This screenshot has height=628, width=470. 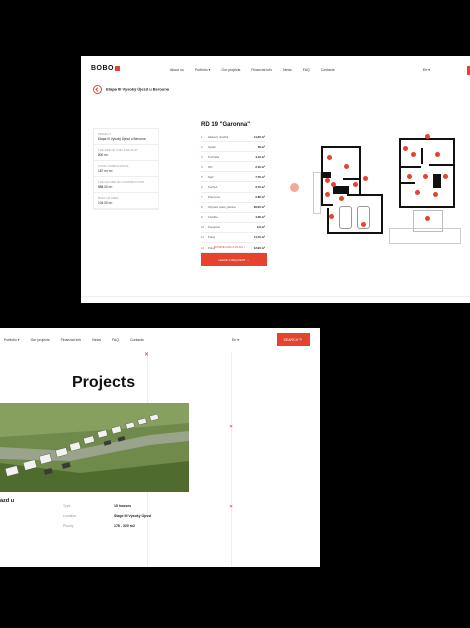 What do you see at coordinates (105, 203) in the screenshot?
I see `info-value: 104.00 m²` at bounding box center [105, 203].